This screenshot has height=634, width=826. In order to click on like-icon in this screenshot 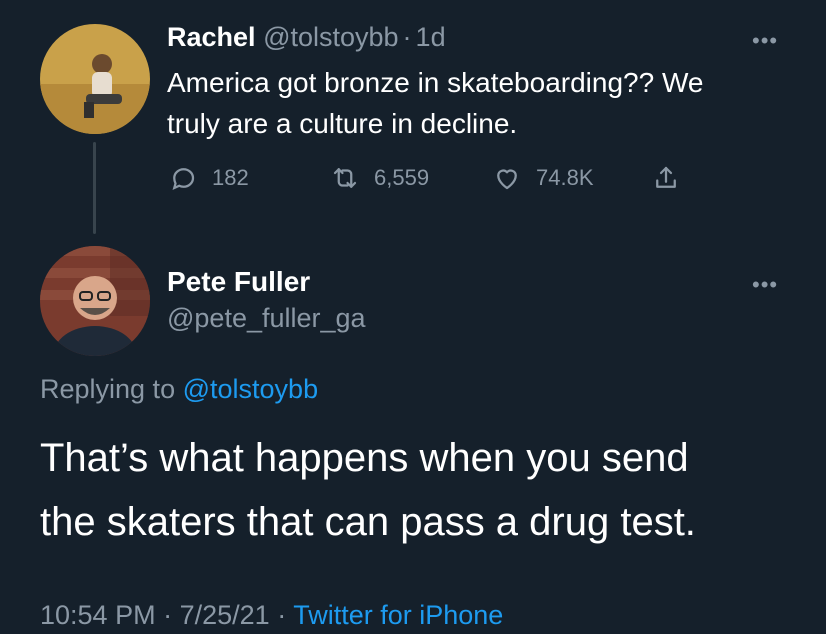, I will do `click(507, 179)`.